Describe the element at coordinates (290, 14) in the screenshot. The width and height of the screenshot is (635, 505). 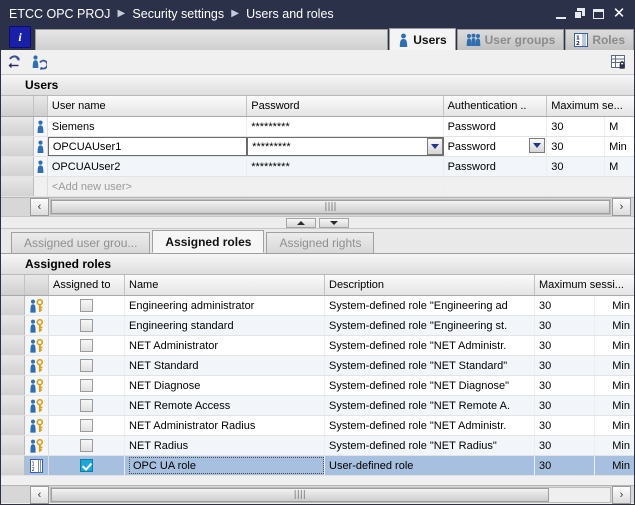
I see `breadcrumb-item-users-and-roles: Users and roles` at that location.